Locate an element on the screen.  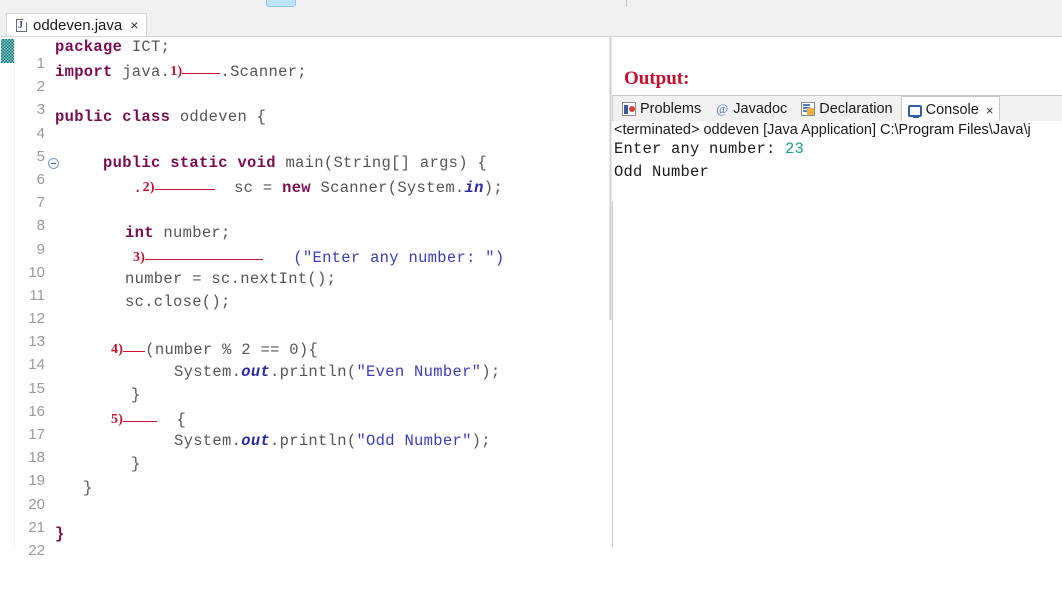
tab-declaration: Declaration is located at coordinates (846, 109).